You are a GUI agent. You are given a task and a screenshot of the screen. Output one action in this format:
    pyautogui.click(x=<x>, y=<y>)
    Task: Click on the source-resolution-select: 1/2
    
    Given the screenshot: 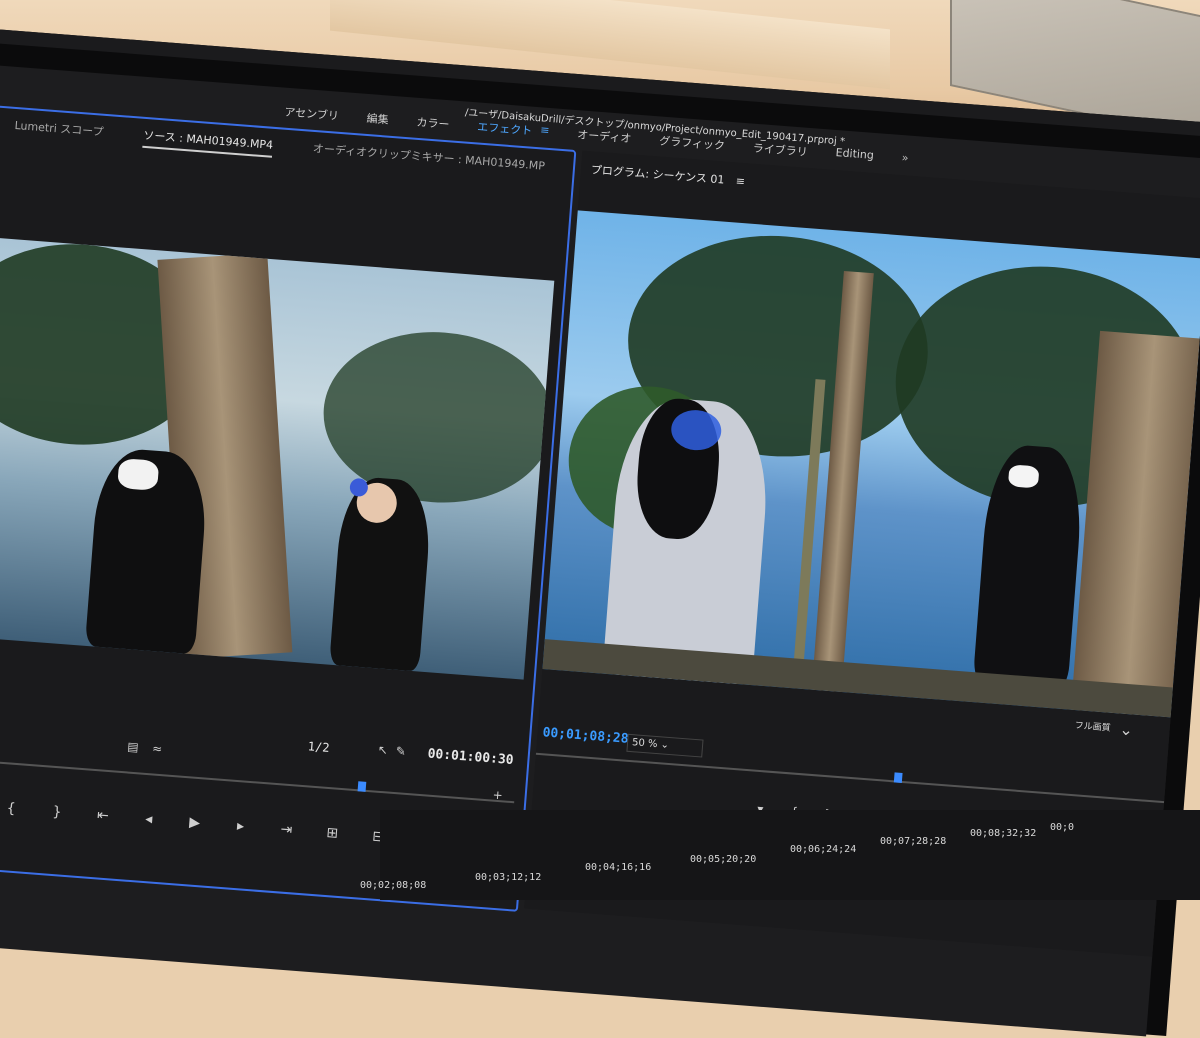 What is the action you would take?
    pyautogui.click(x=318, y=747)
    